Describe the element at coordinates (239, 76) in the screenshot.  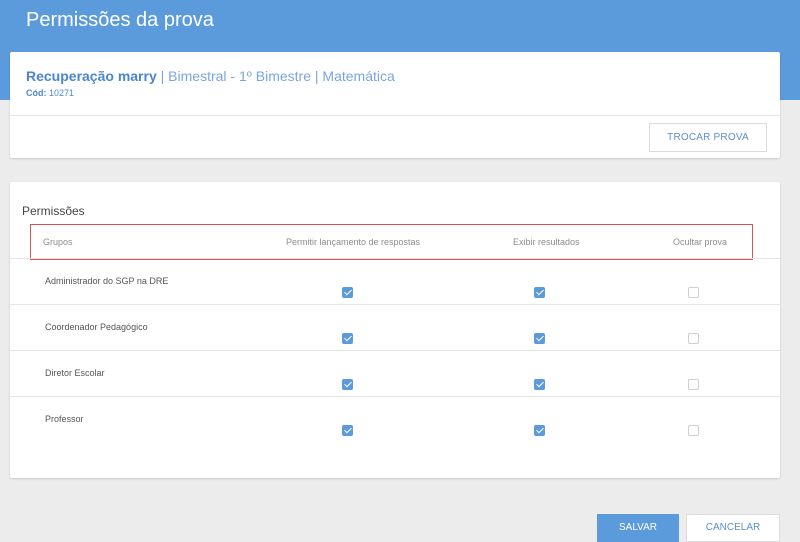
I see `exam-period: Bimestral - 1º Bimestre` at that location.